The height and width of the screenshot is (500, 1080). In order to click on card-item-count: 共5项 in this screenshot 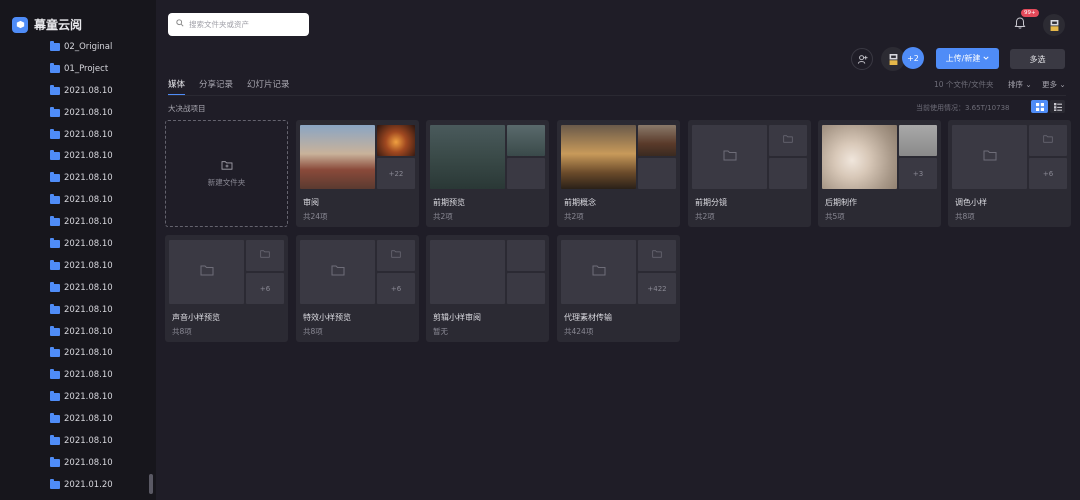, I will do `click(835, 216)`.